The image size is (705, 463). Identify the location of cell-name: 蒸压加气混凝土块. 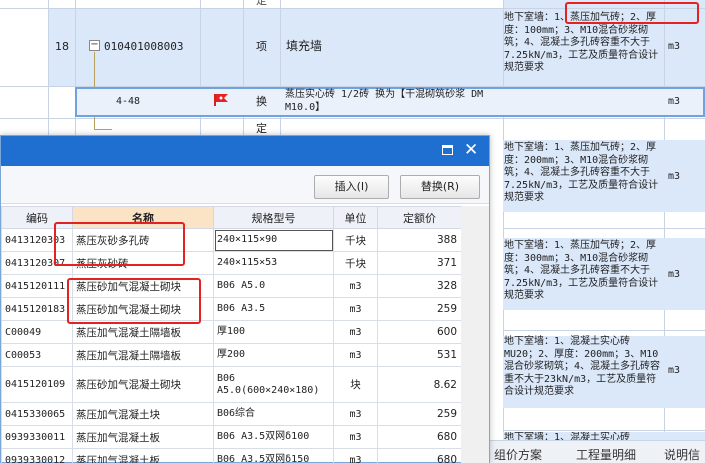
(143, 414).